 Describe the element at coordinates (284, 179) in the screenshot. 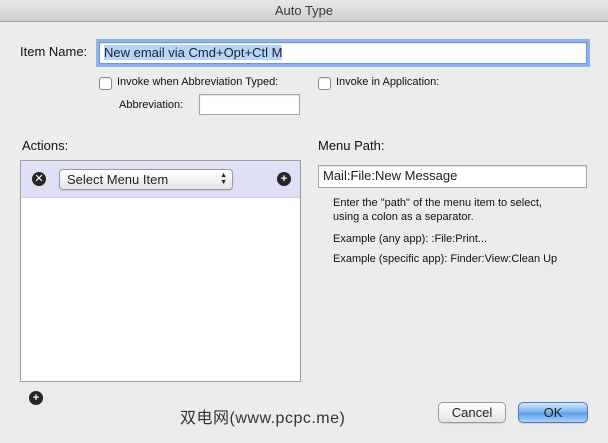

I see `add-icon: +` at that location.